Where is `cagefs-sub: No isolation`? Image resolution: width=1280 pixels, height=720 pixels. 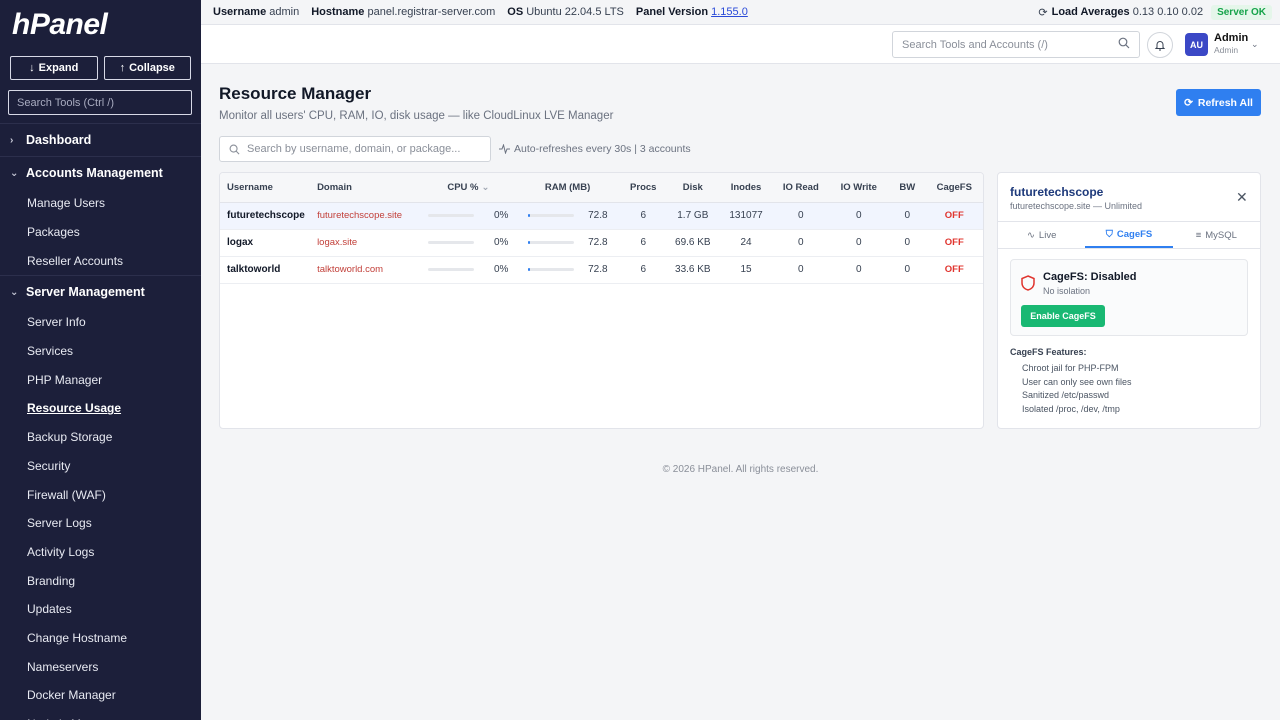 cagefs-sub: No isolation is located at coordinates (1067, 291).